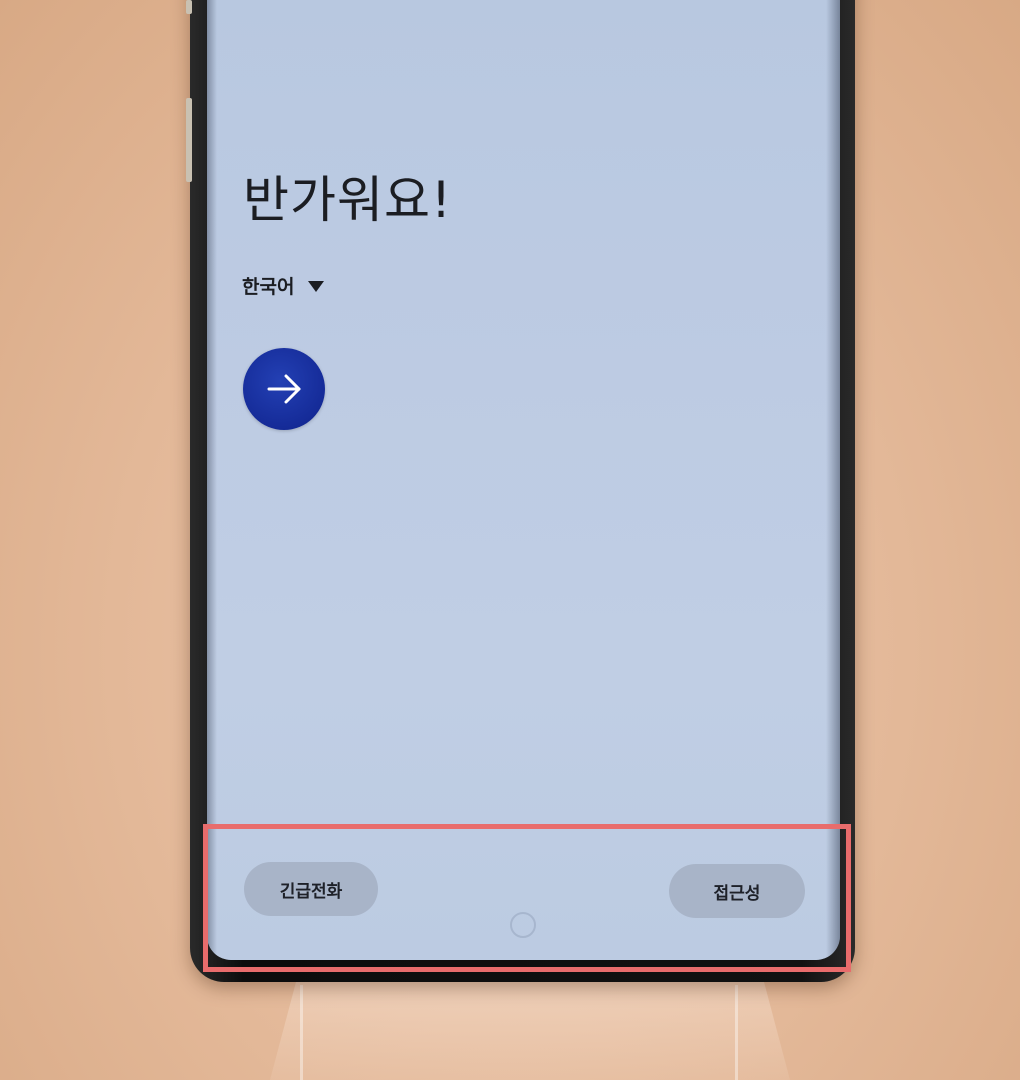  Describe the element at coordinates (316, 286) in the screenshot. I see `dropdown-caret-icon` at that location.